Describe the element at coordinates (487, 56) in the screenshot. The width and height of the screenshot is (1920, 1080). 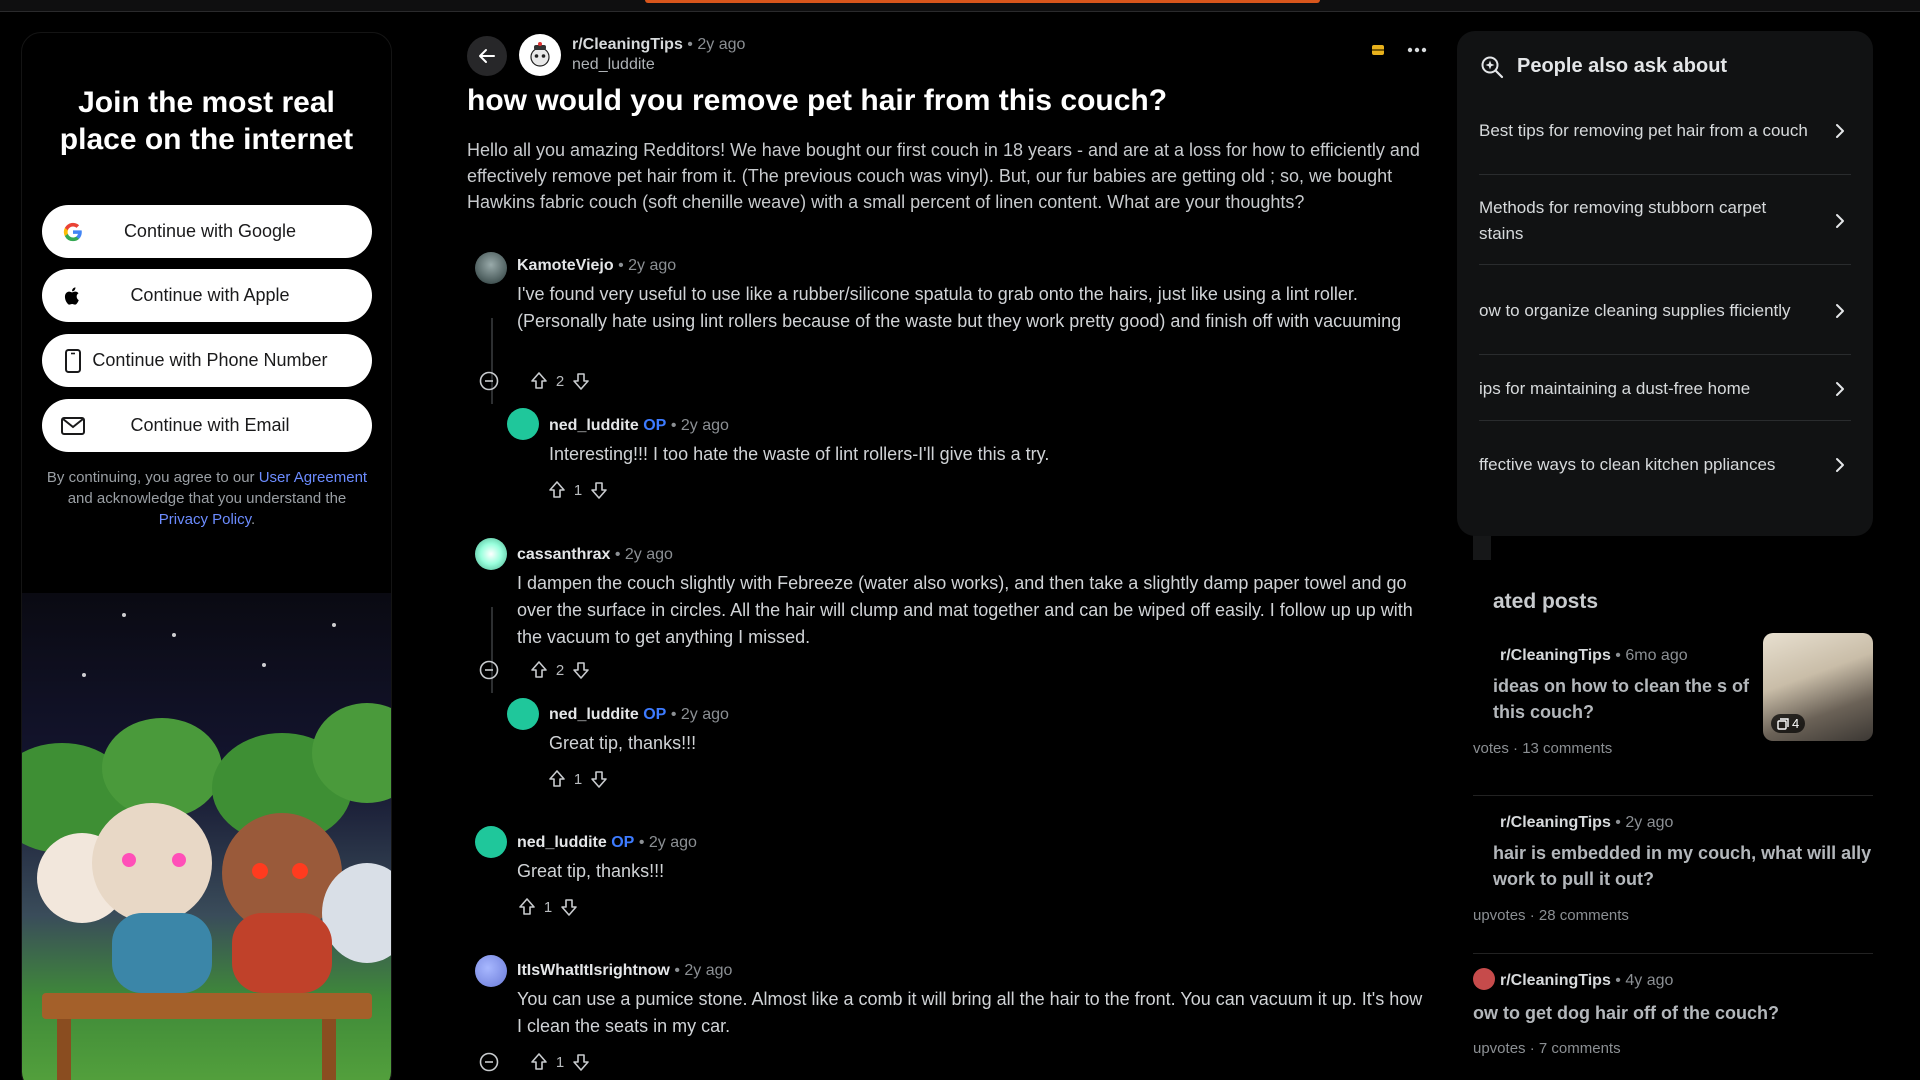
I see `back-button` at that location.